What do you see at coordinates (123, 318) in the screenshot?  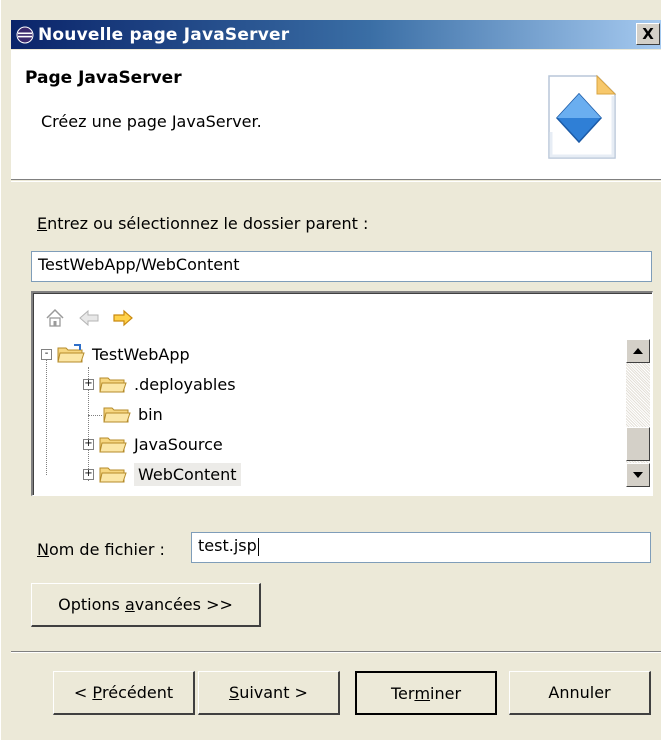 I see `forward-arrow-icon` at bounding box center [123, 318].